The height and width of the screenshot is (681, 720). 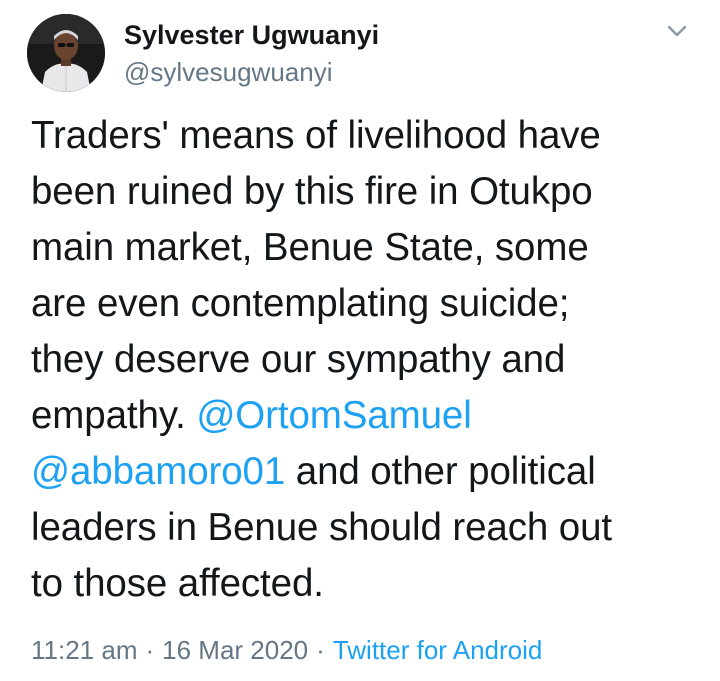 What do you see at coordinates (84, 650) in the screenshot?
I see `tweet-time: 11:21 am` at bounding box center [84, 650].